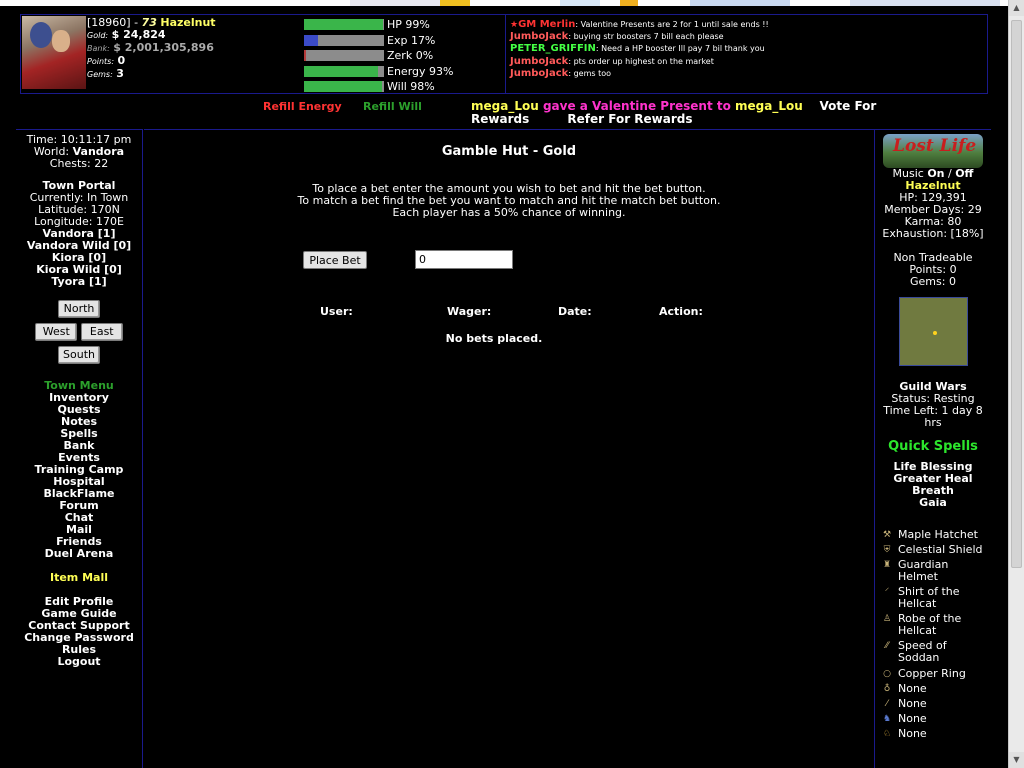 Image resolution: width=1024 pixels, height=768 pixels. What do you see at coordinates (79, 662) in the screenshot?
I see `menu-logout: Logout` at bounding box center [79, 662].